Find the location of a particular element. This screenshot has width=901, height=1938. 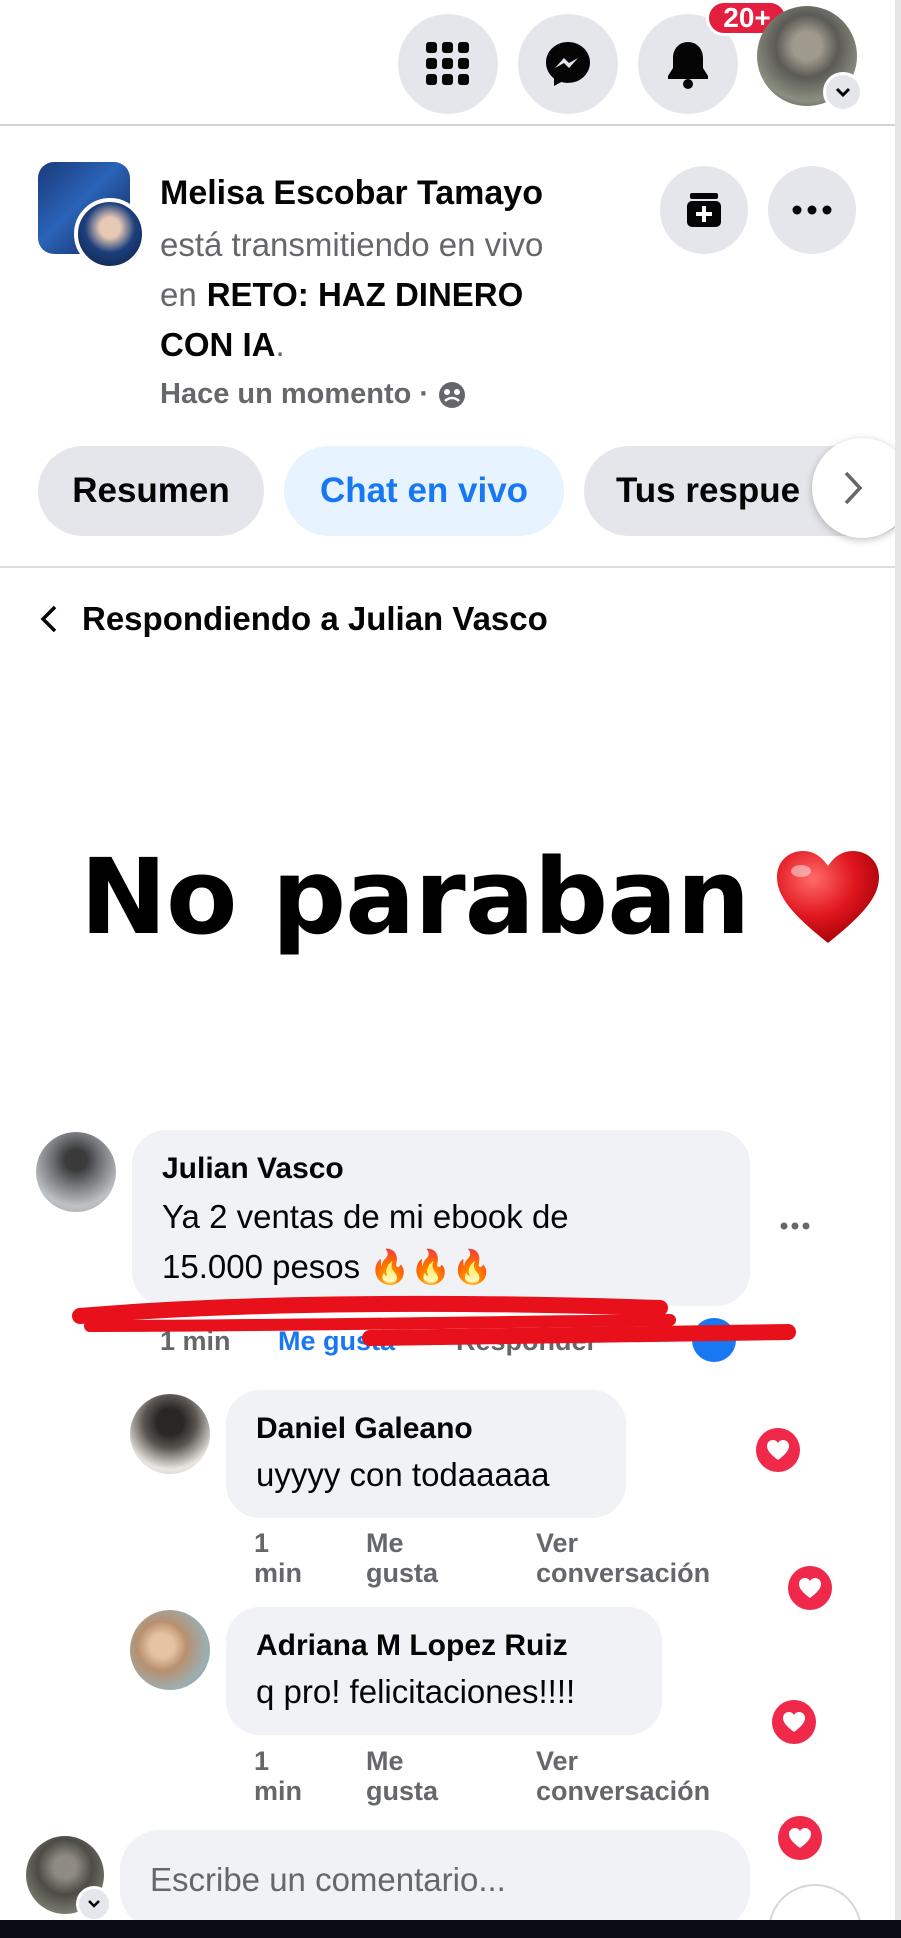

event-title-suffix: . is located at coordinates (280, 344).